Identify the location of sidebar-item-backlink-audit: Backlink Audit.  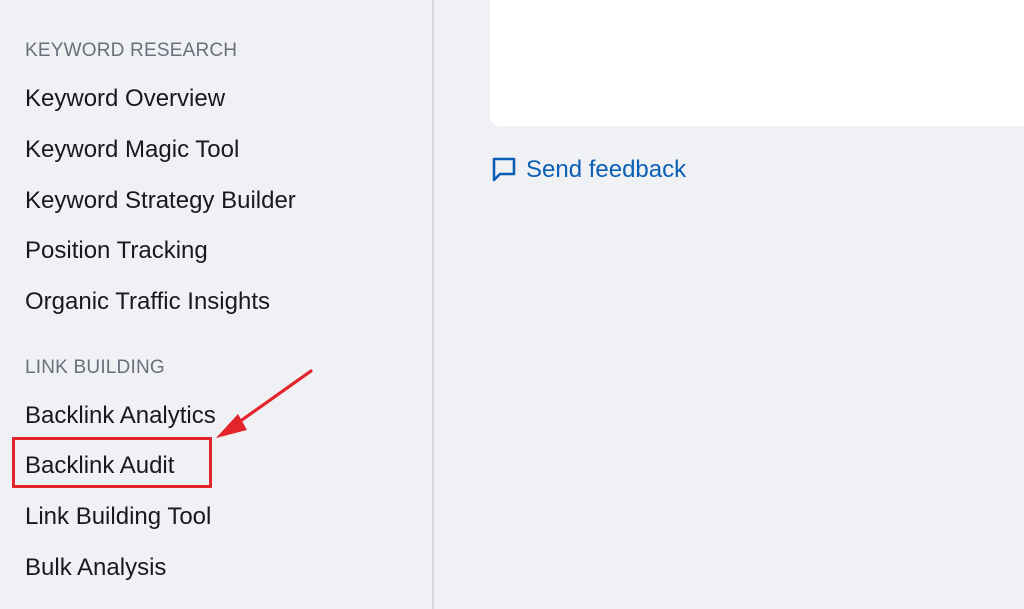
(99, 466).